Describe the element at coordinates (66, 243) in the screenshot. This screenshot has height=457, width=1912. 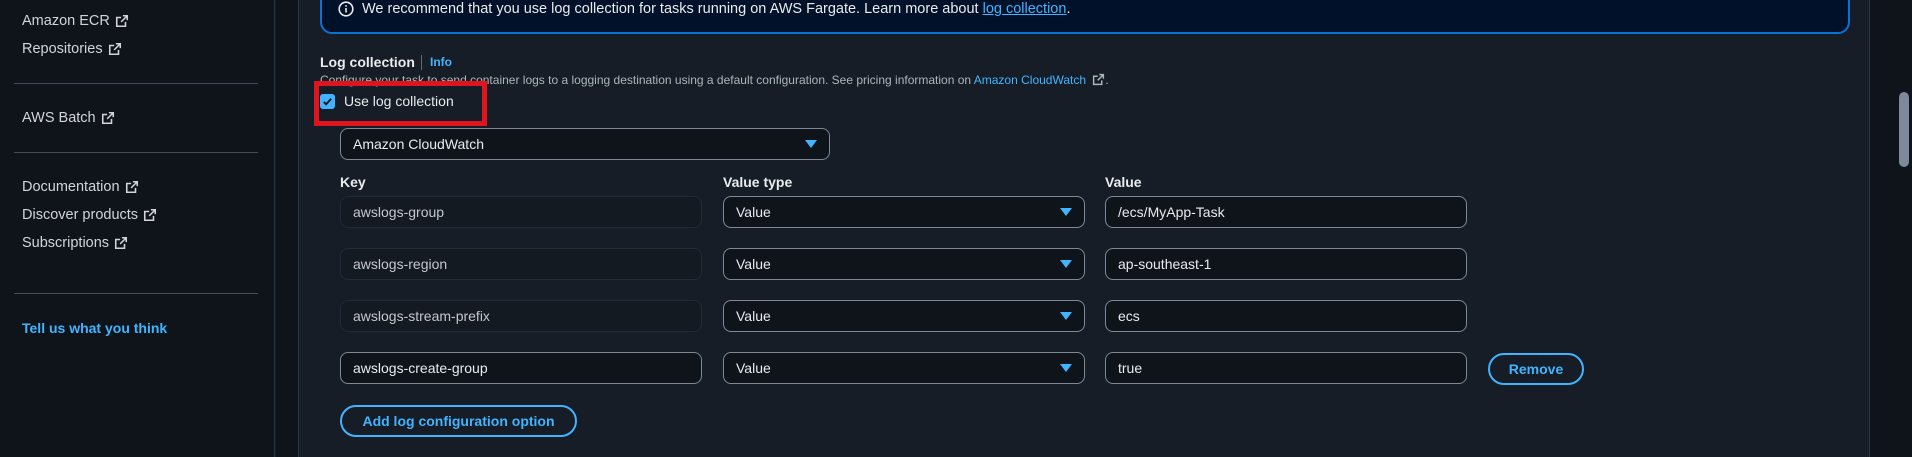
I see `sidebar-item-label: Subscriptions` at that location.